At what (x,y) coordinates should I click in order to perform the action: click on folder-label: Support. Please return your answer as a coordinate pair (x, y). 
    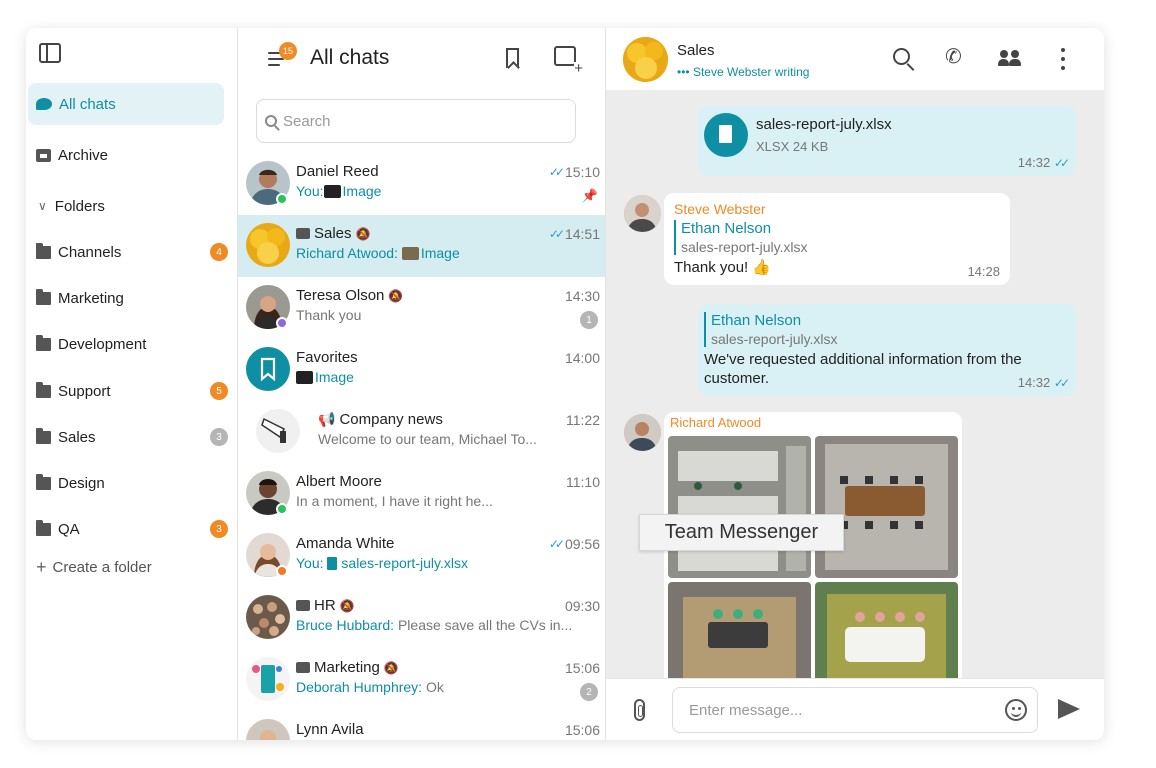
    Looking at the image, I should click on (84, 391).